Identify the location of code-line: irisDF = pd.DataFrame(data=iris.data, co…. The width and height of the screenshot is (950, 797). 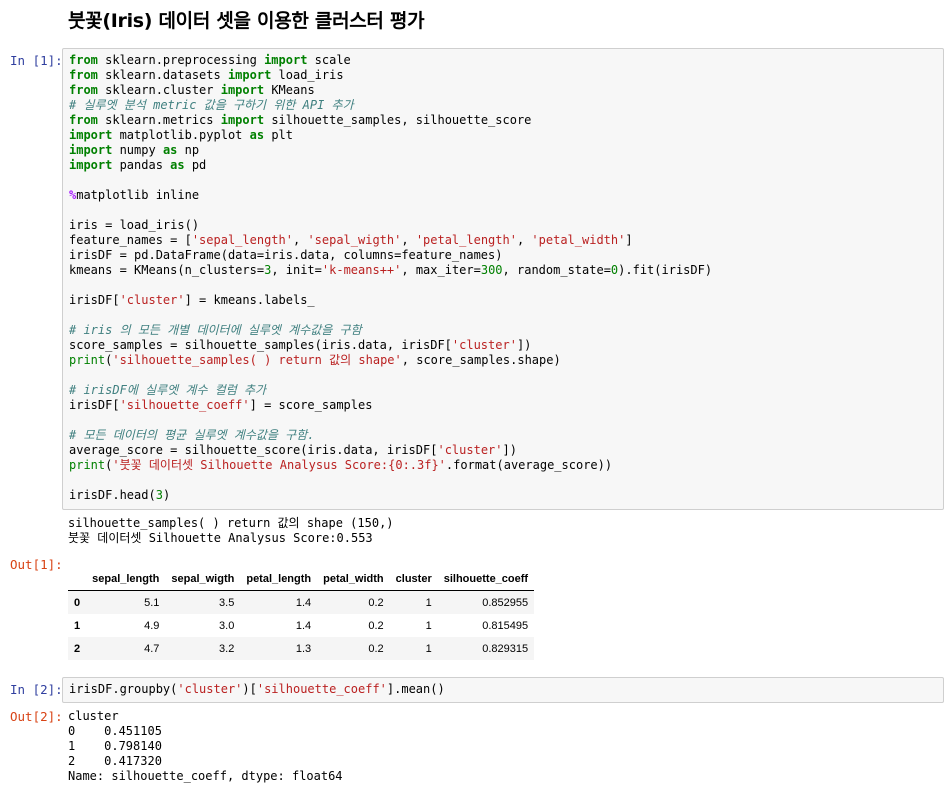
(285, 255).